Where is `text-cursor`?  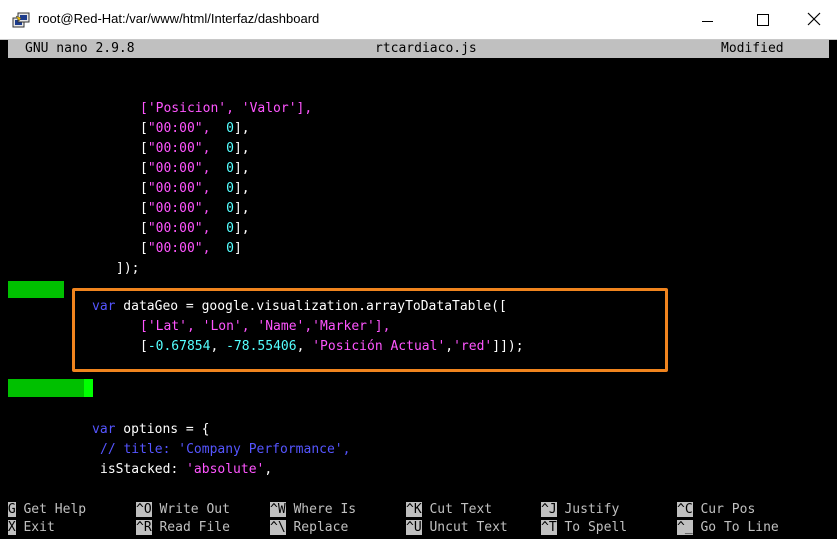 text-cursor is located at coordinates (88, 388).